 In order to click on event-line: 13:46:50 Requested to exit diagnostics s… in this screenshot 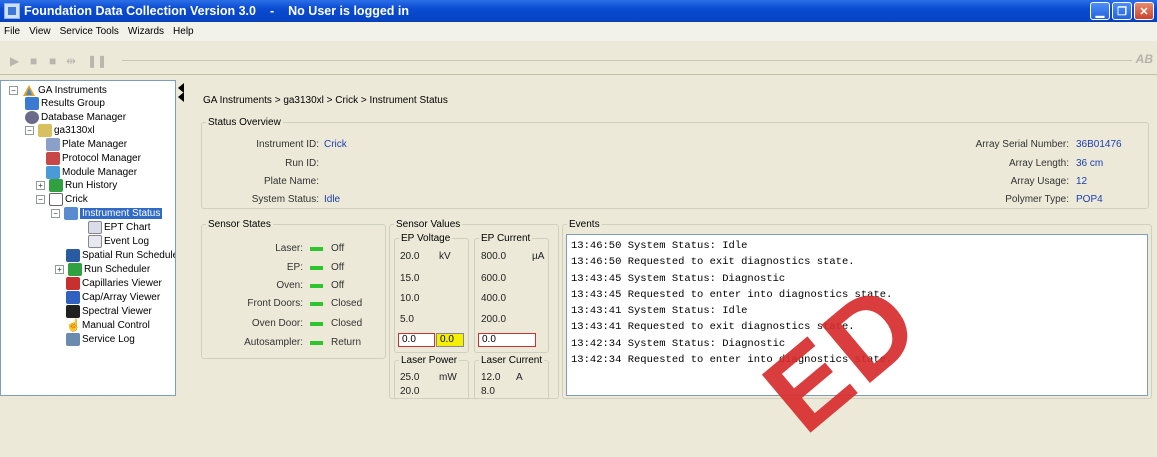, I will do `click(713, 262)`.